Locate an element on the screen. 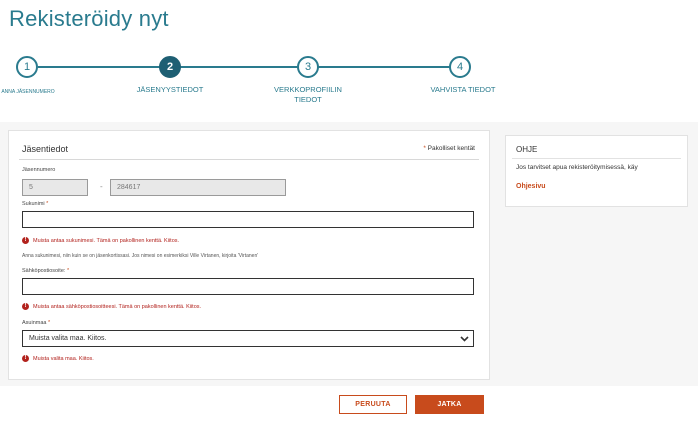  step-3-label: VERKKOPROFIILIN TIEDOT is located at coordinates (308, 94).